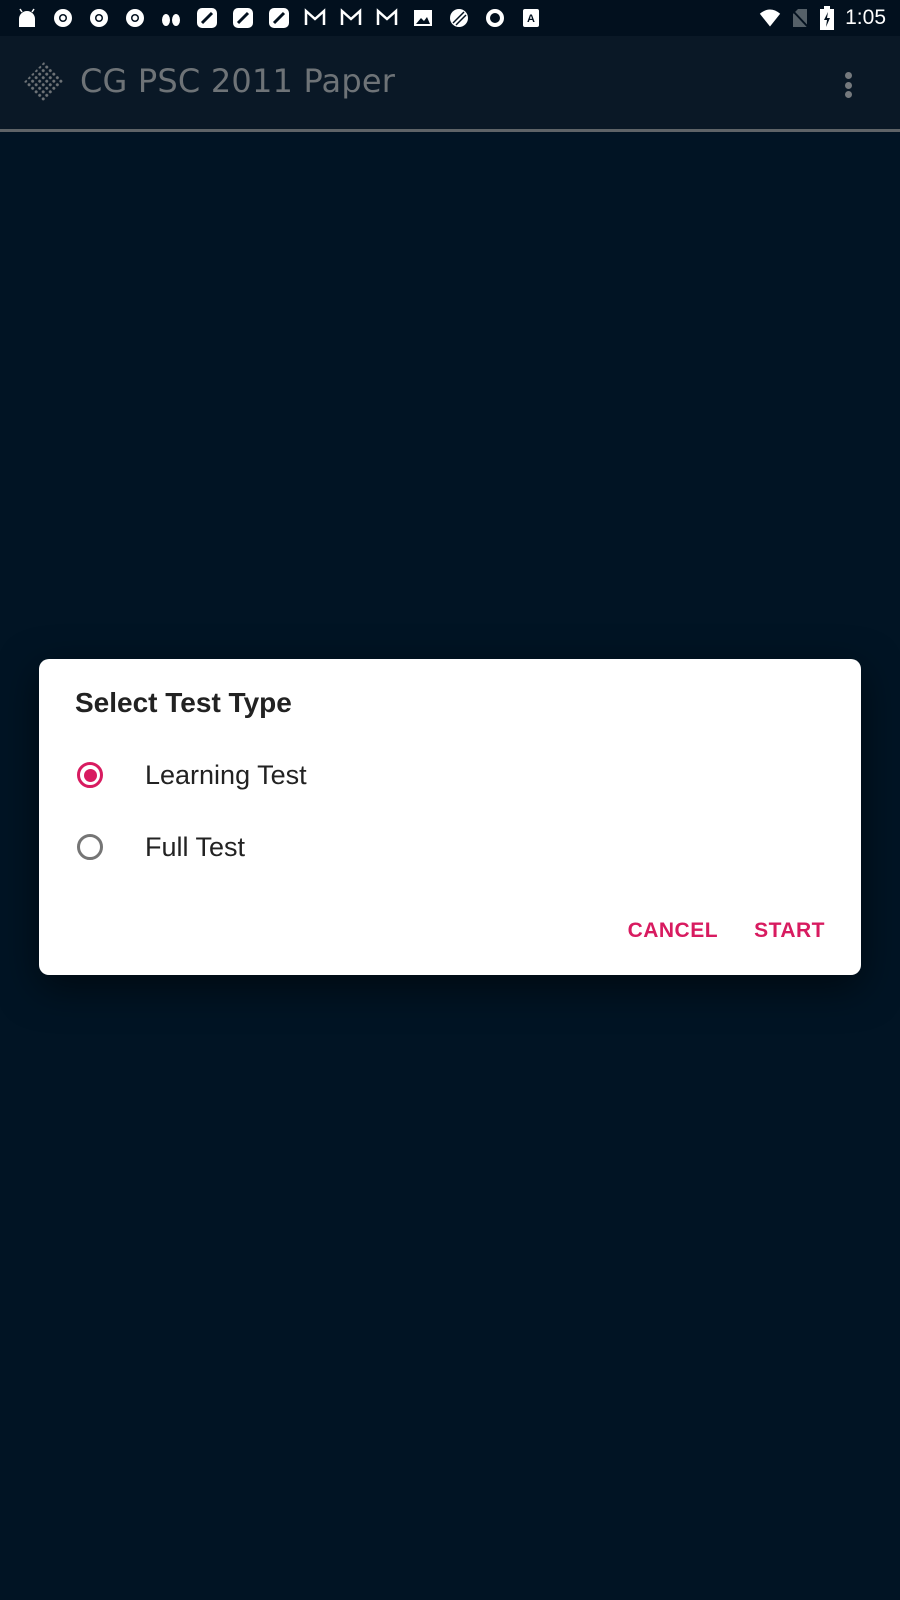  Describe the element at coordinates (44, 82) in the screenshot. I see `diamond-grid-logo-icon` at that location.